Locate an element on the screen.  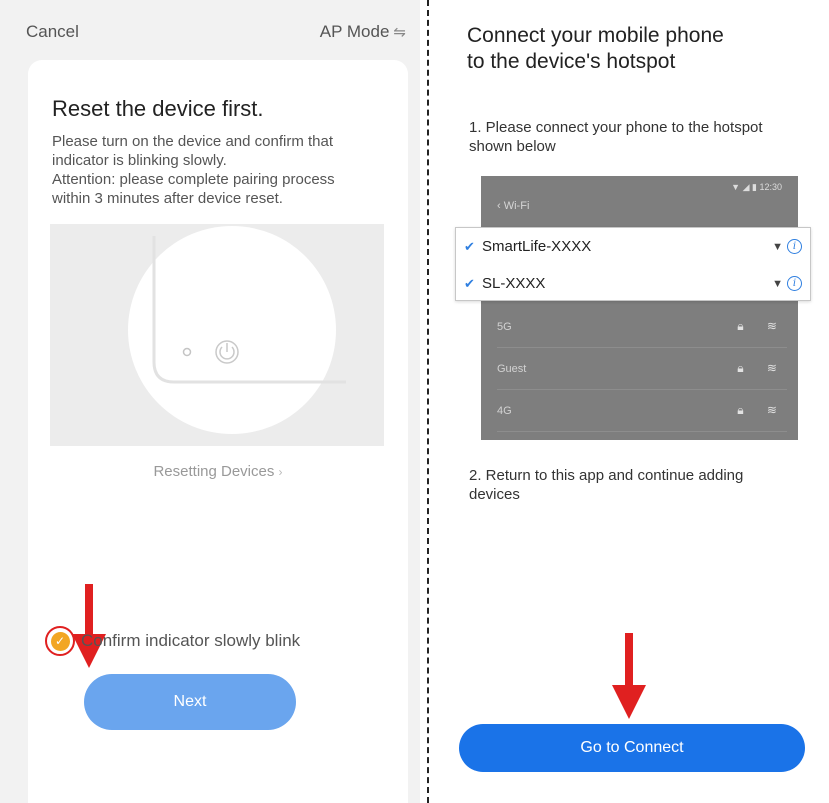
network-row: Guest 🔒︎ ≋ is located at coordinates (642, 369).